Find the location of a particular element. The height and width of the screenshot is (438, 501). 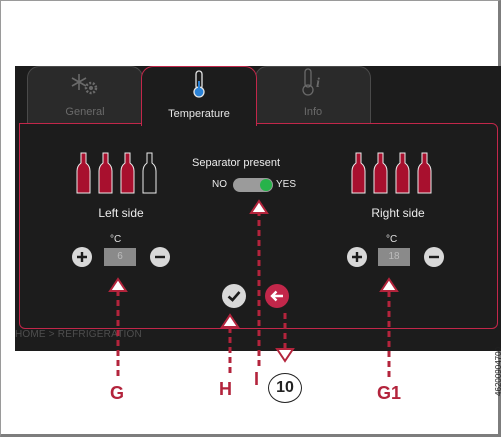

tab-temperature-label: Temperature is located at coordinates (199, 114).